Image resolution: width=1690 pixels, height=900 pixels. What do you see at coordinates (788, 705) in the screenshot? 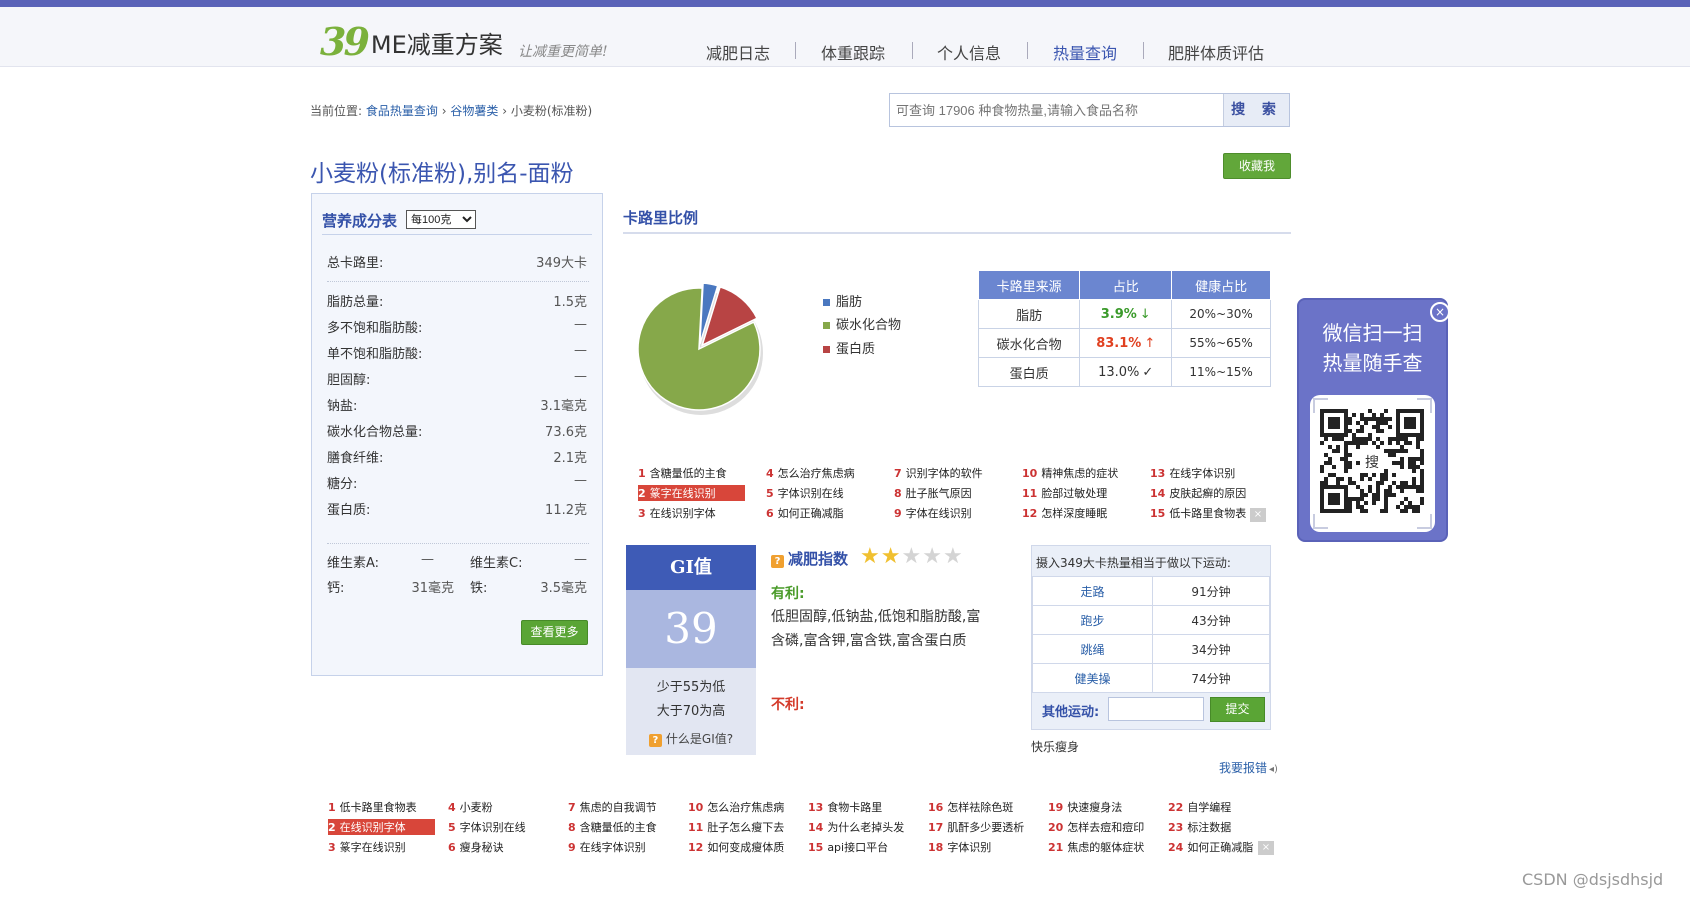
I see `cons-label: 不利:` at bounding box center [788, 705].